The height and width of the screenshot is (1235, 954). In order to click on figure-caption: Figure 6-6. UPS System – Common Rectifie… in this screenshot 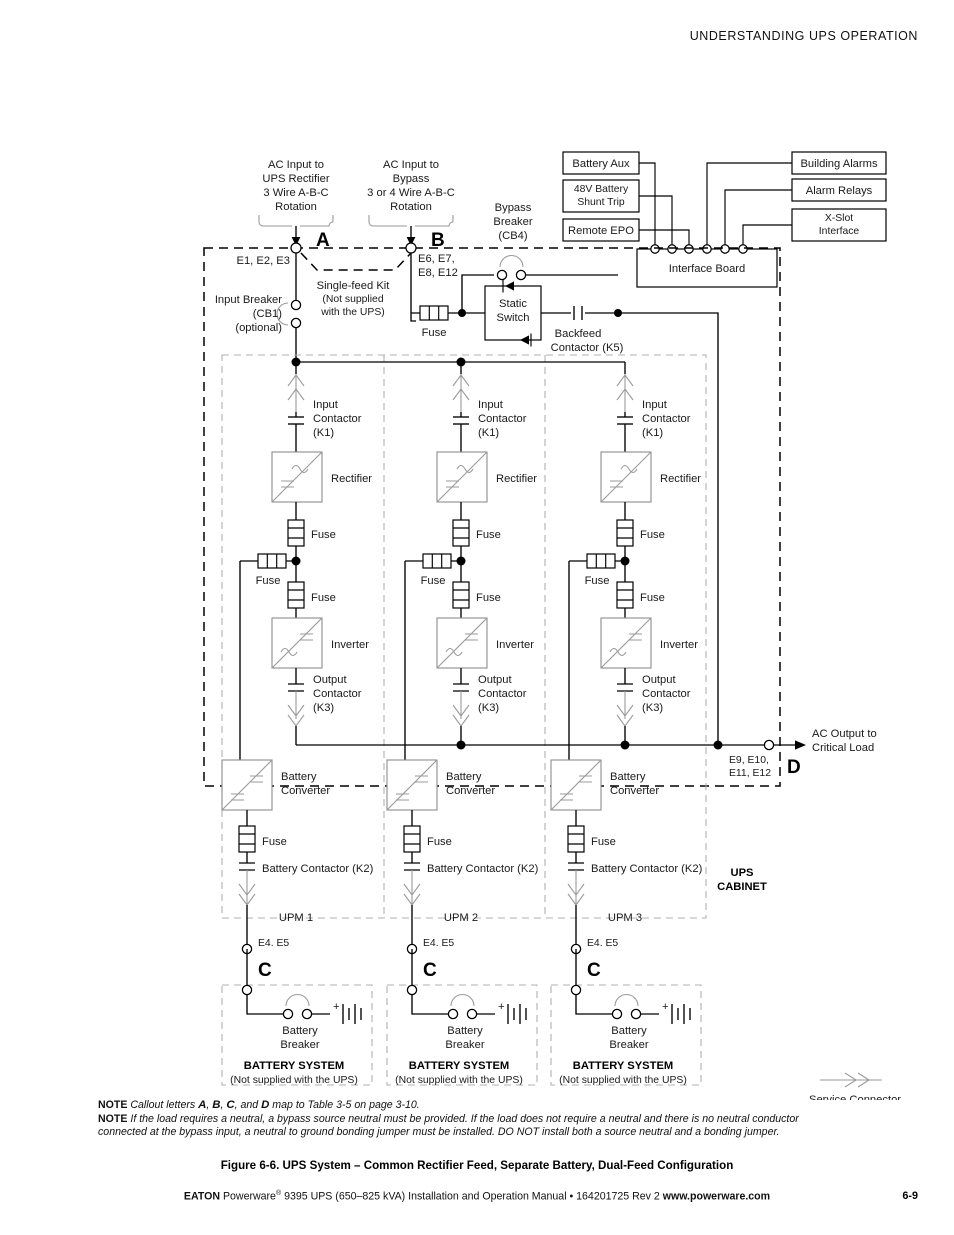, I will do `click(477, 1165)`.